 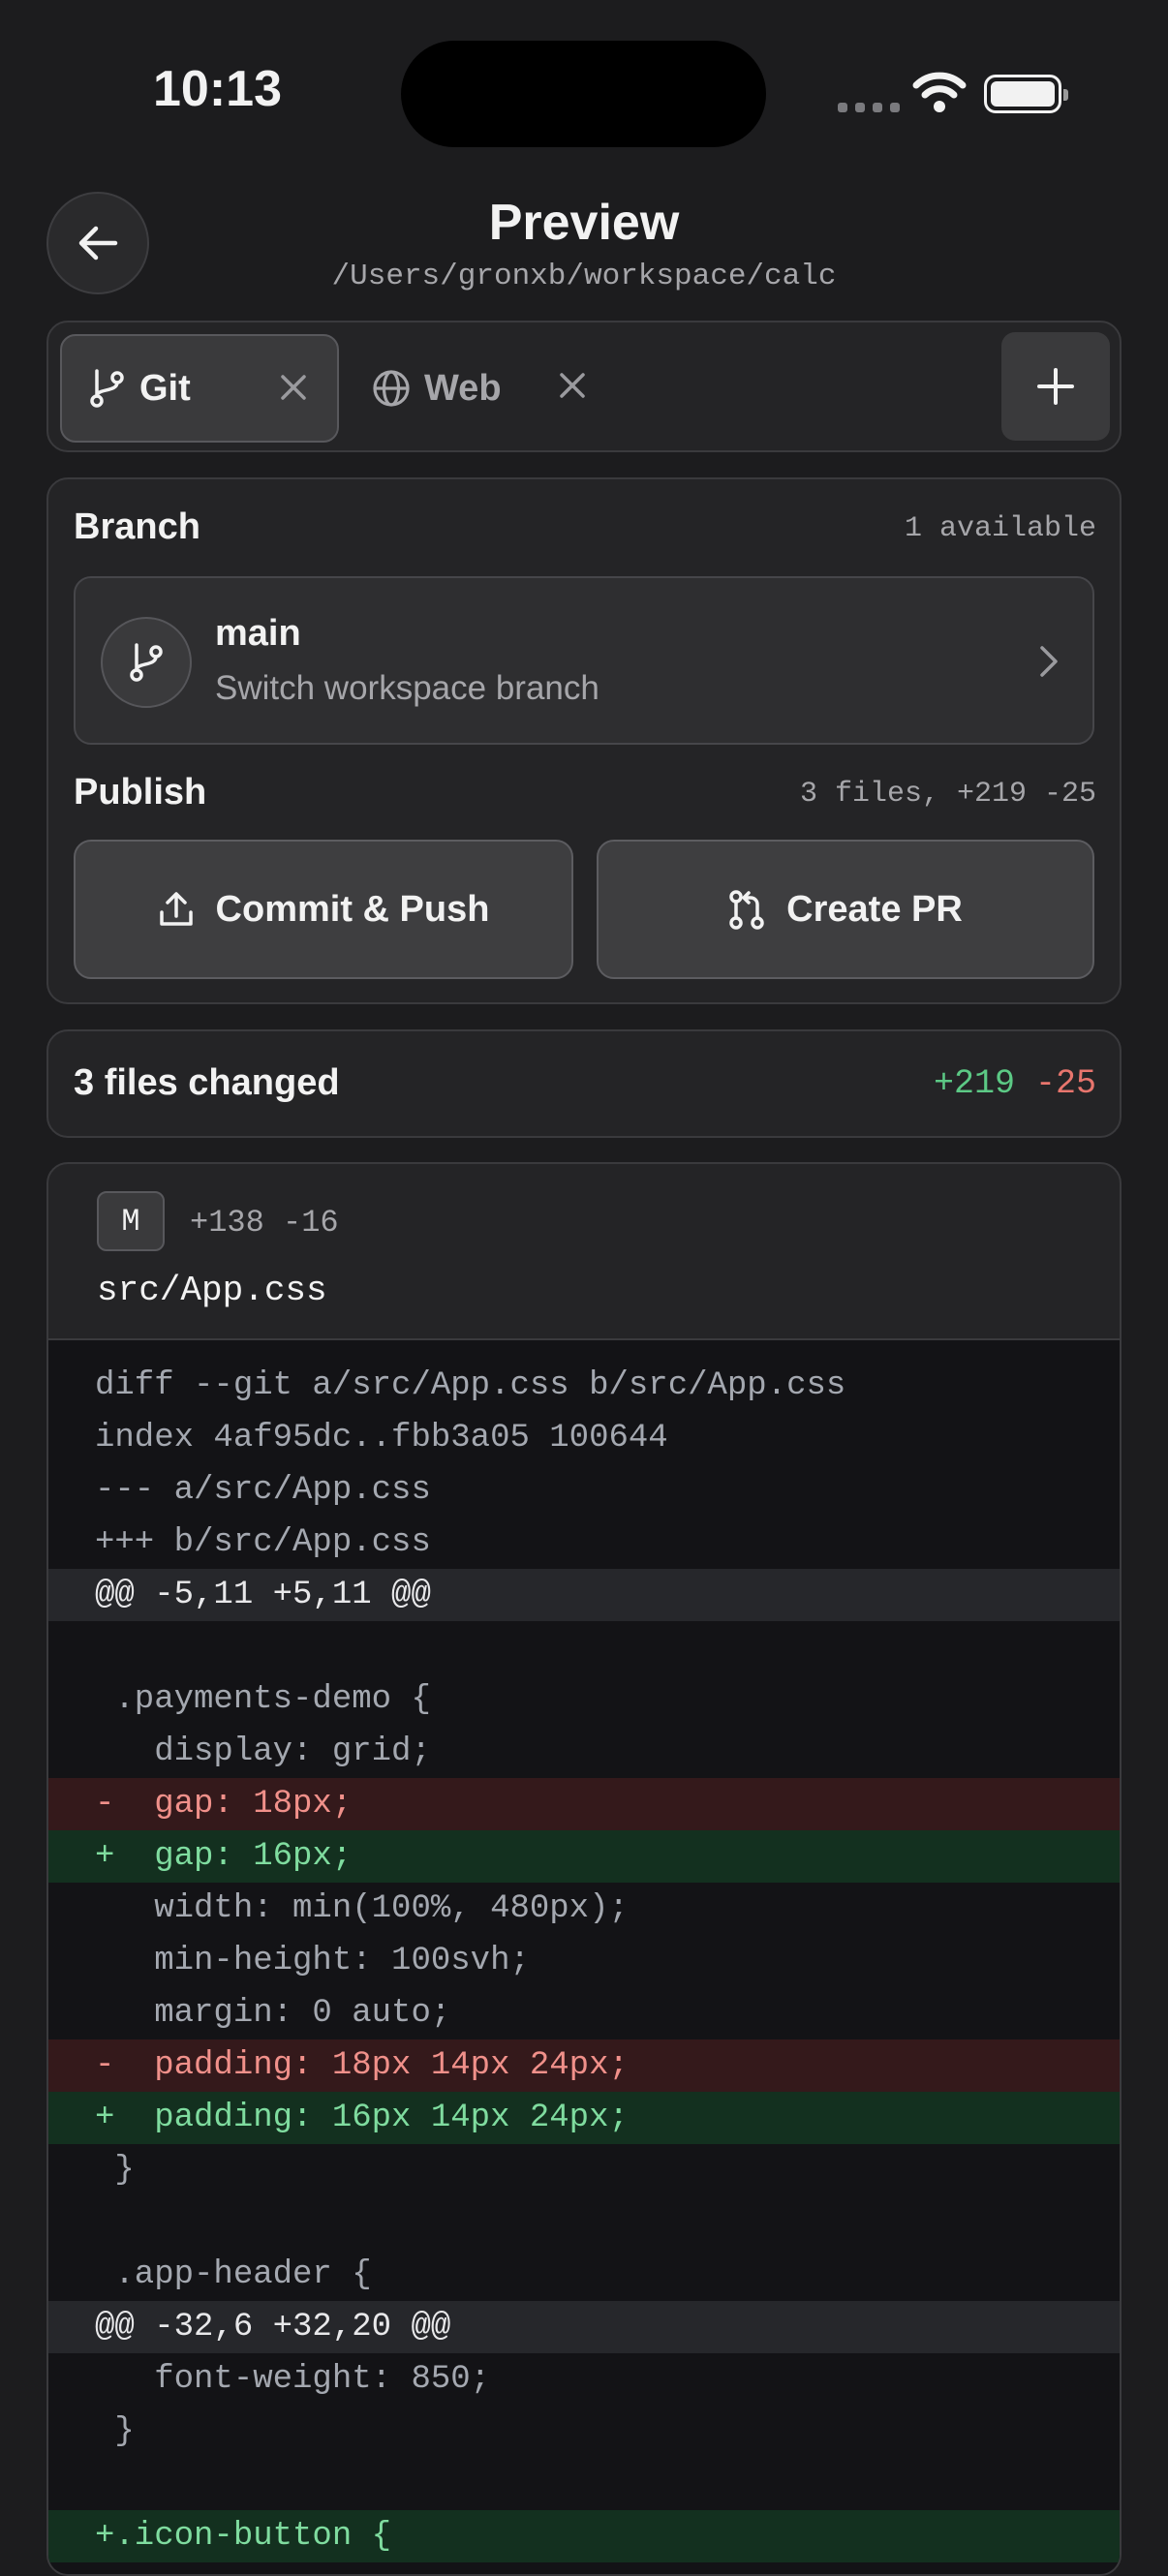 I want to click on files-changed-summary: 3 files changed +219 -25, so click(x=584, y=1083).